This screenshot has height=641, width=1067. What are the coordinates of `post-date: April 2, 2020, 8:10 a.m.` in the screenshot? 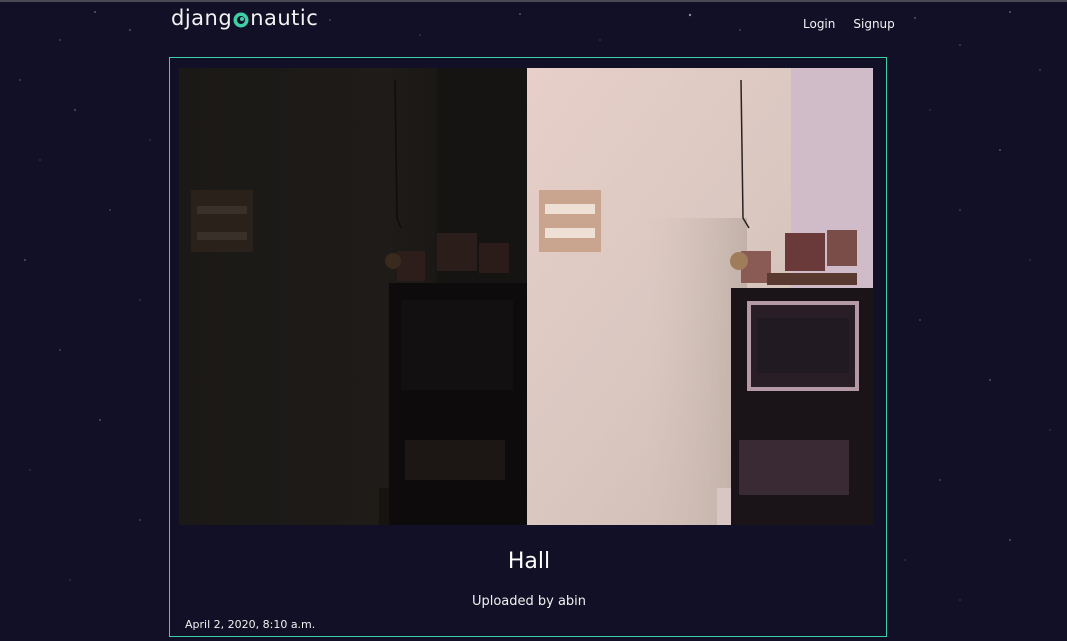 It's located at (250, 624).